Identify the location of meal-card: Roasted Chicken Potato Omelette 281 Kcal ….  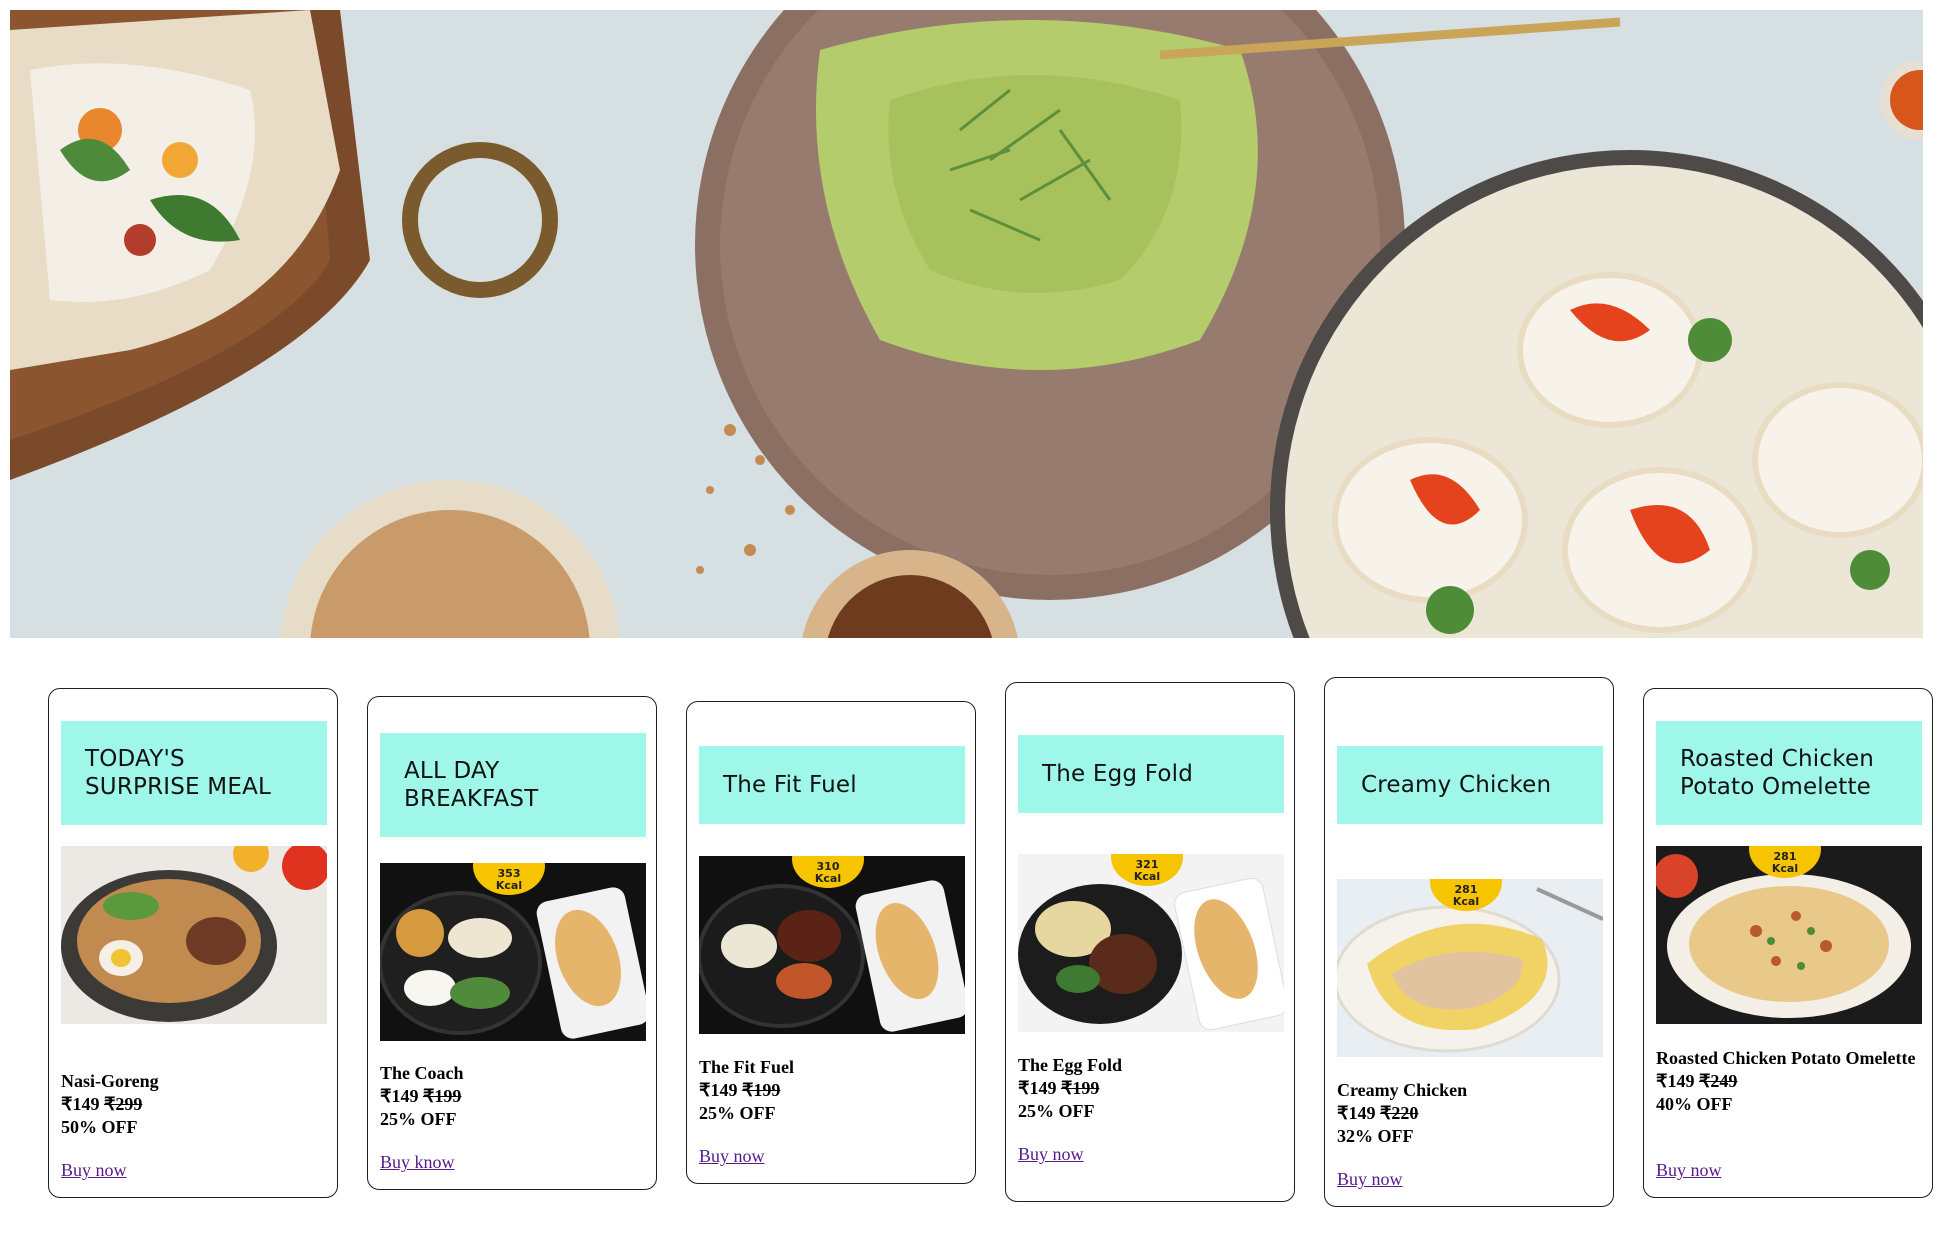
(1788, 943).